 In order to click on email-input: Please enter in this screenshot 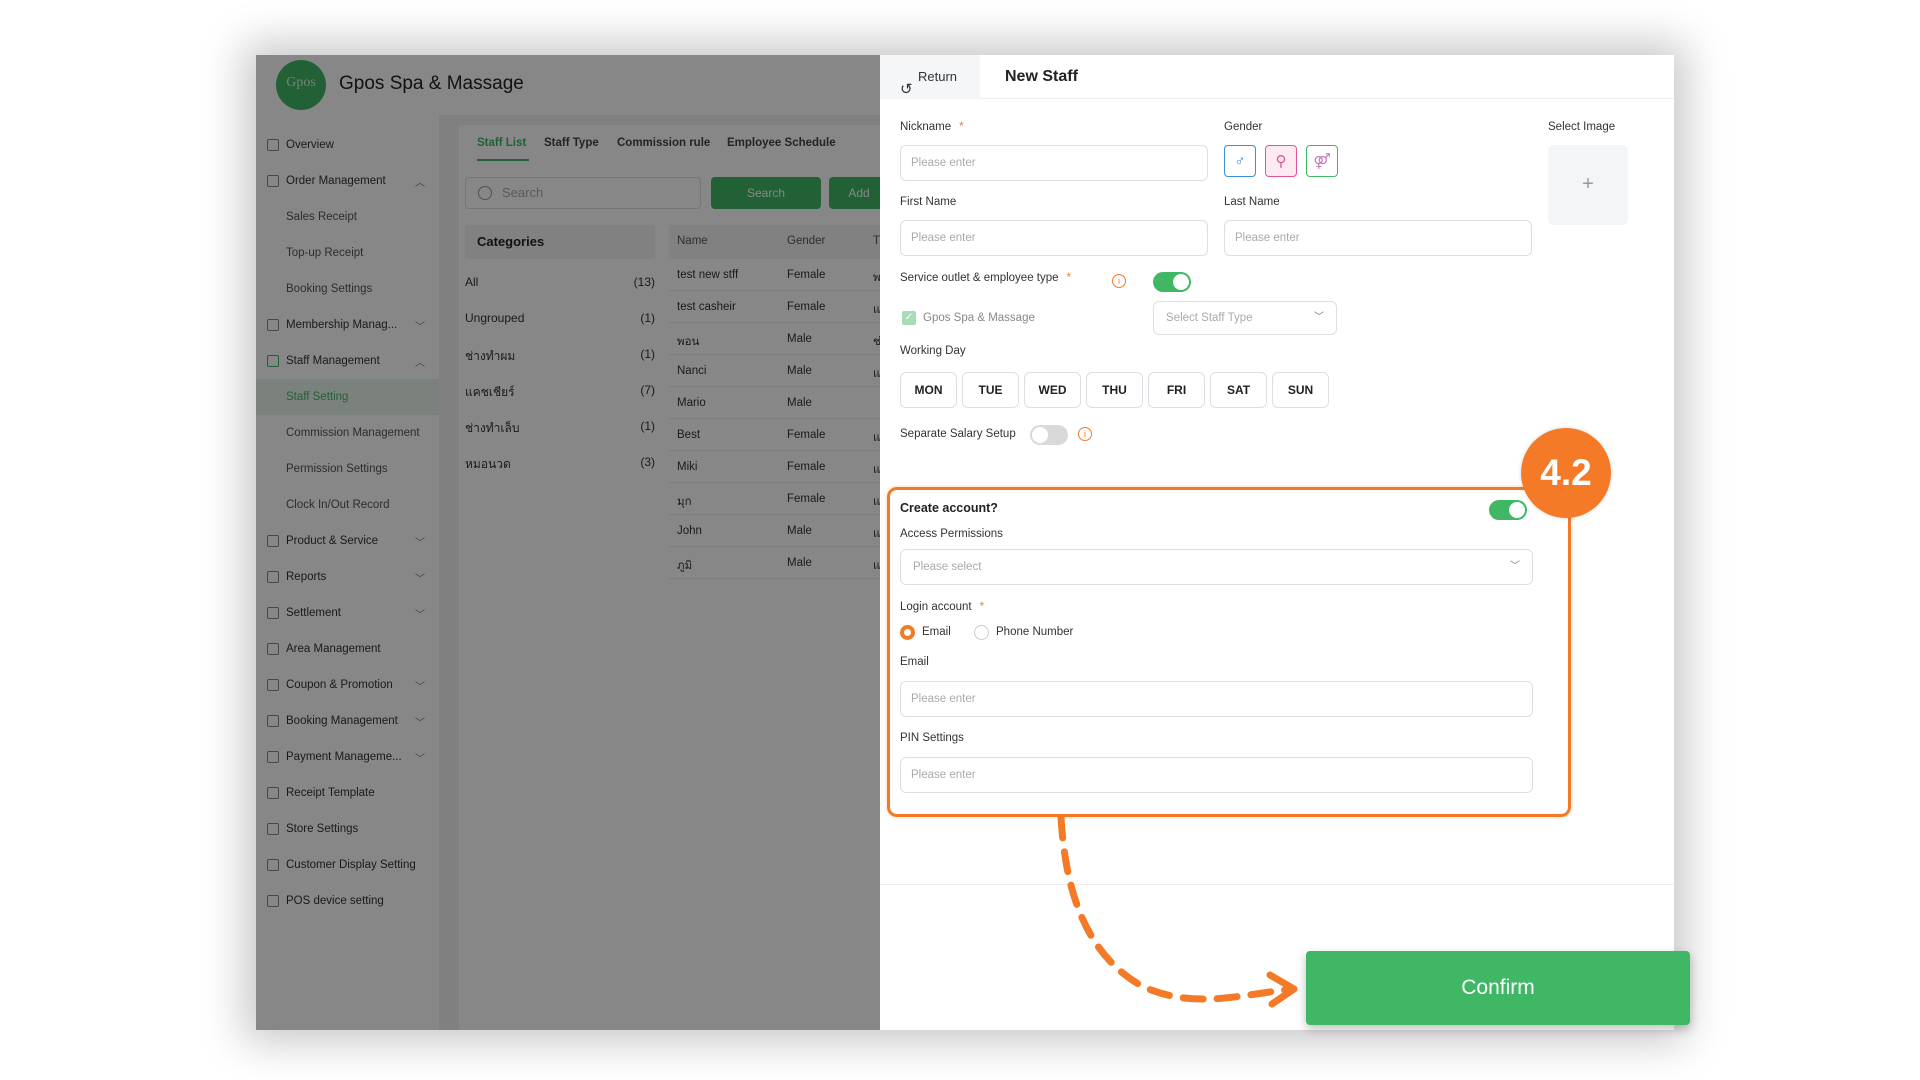, I will do `click(1216, 699)`.